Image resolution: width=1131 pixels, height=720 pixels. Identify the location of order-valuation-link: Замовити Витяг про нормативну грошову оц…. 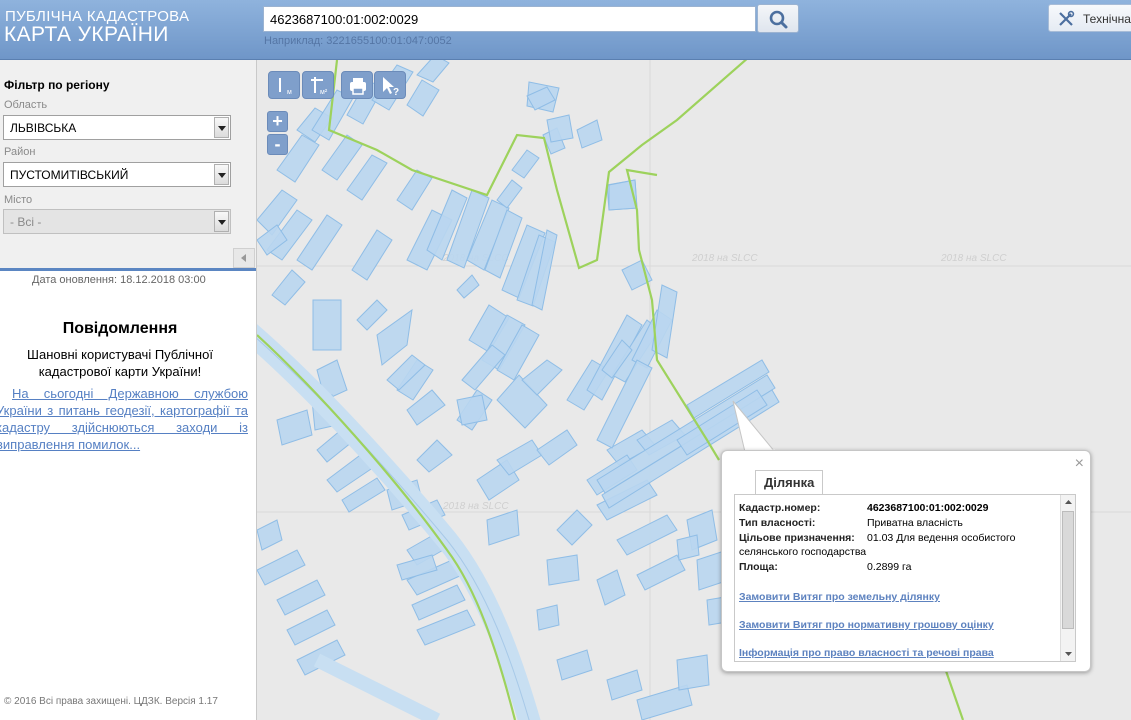
(866, 625).